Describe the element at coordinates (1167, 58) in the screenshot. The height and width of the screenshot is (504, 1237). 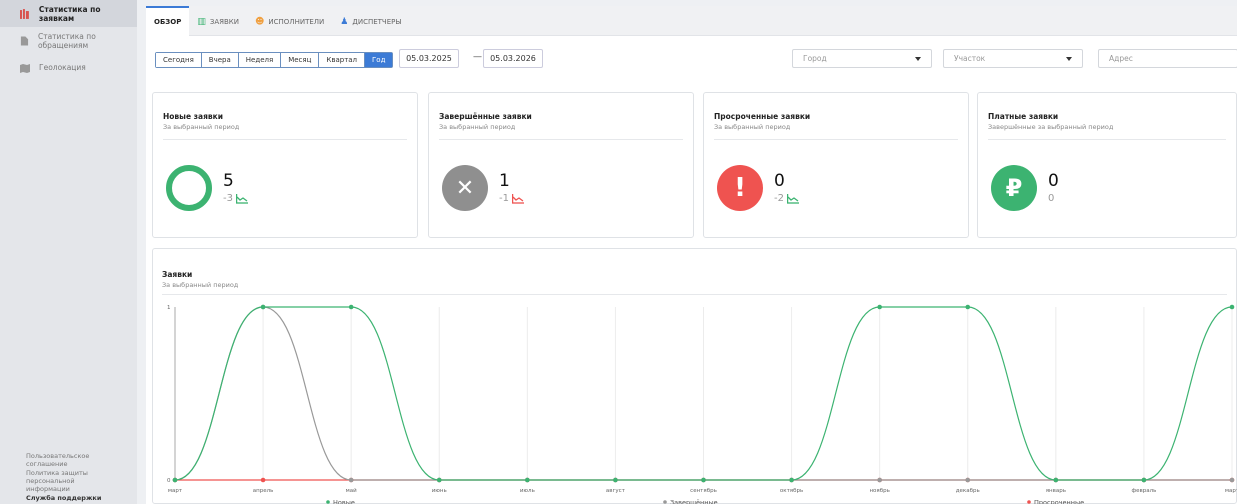
I see `address-input: Адрес` at that location.